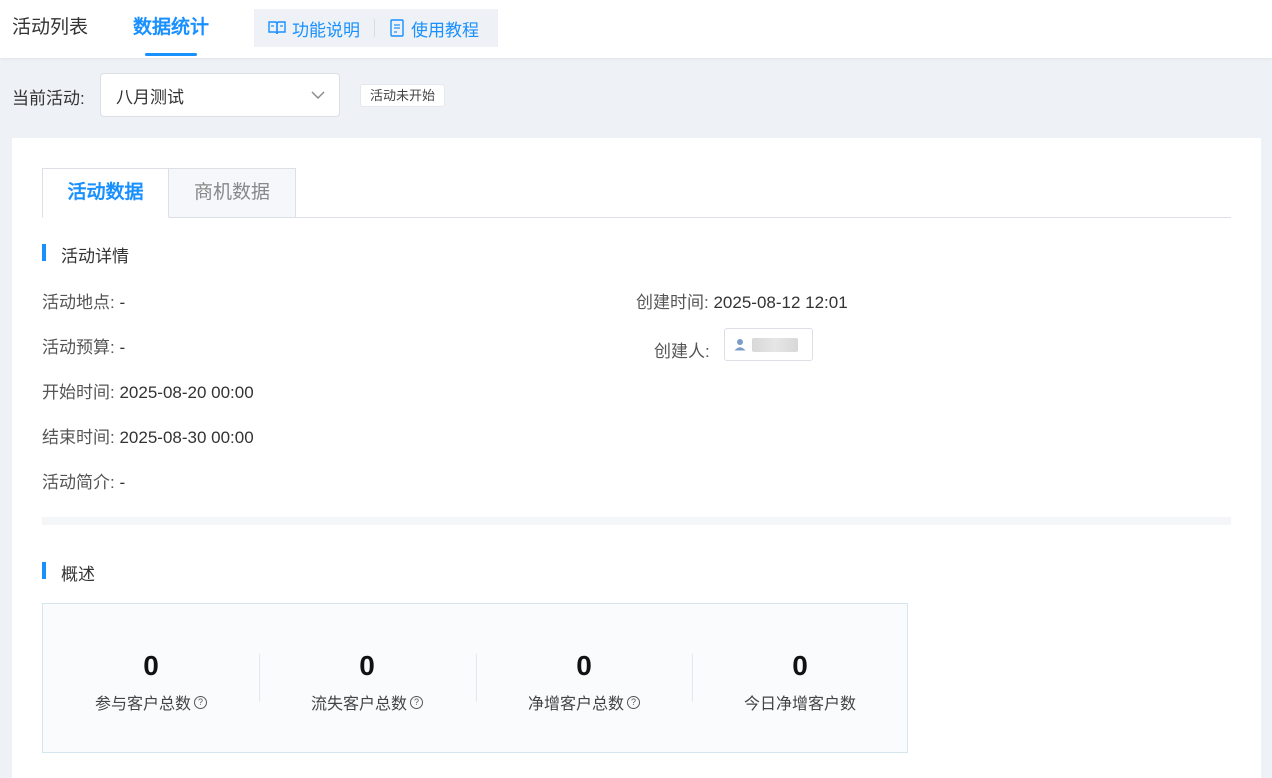  What do you see at coordinates (85, 254) in the screenshot?
I see `section-title-details: 活动详情` at bounding box center [85, 254].